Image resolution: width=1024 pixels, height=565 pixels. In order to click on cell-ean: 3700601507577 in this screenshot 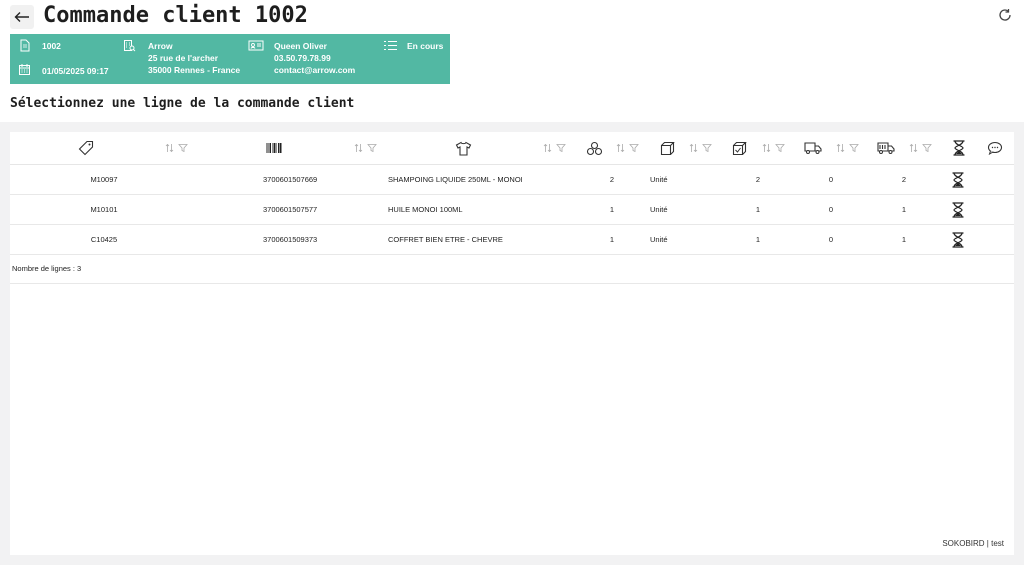, I will do `click(290, 209)`.